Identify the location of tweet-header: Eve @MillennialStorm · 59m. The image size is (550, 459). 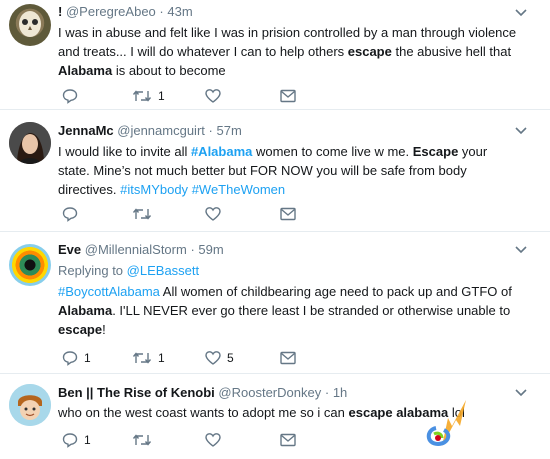
(289, 249).